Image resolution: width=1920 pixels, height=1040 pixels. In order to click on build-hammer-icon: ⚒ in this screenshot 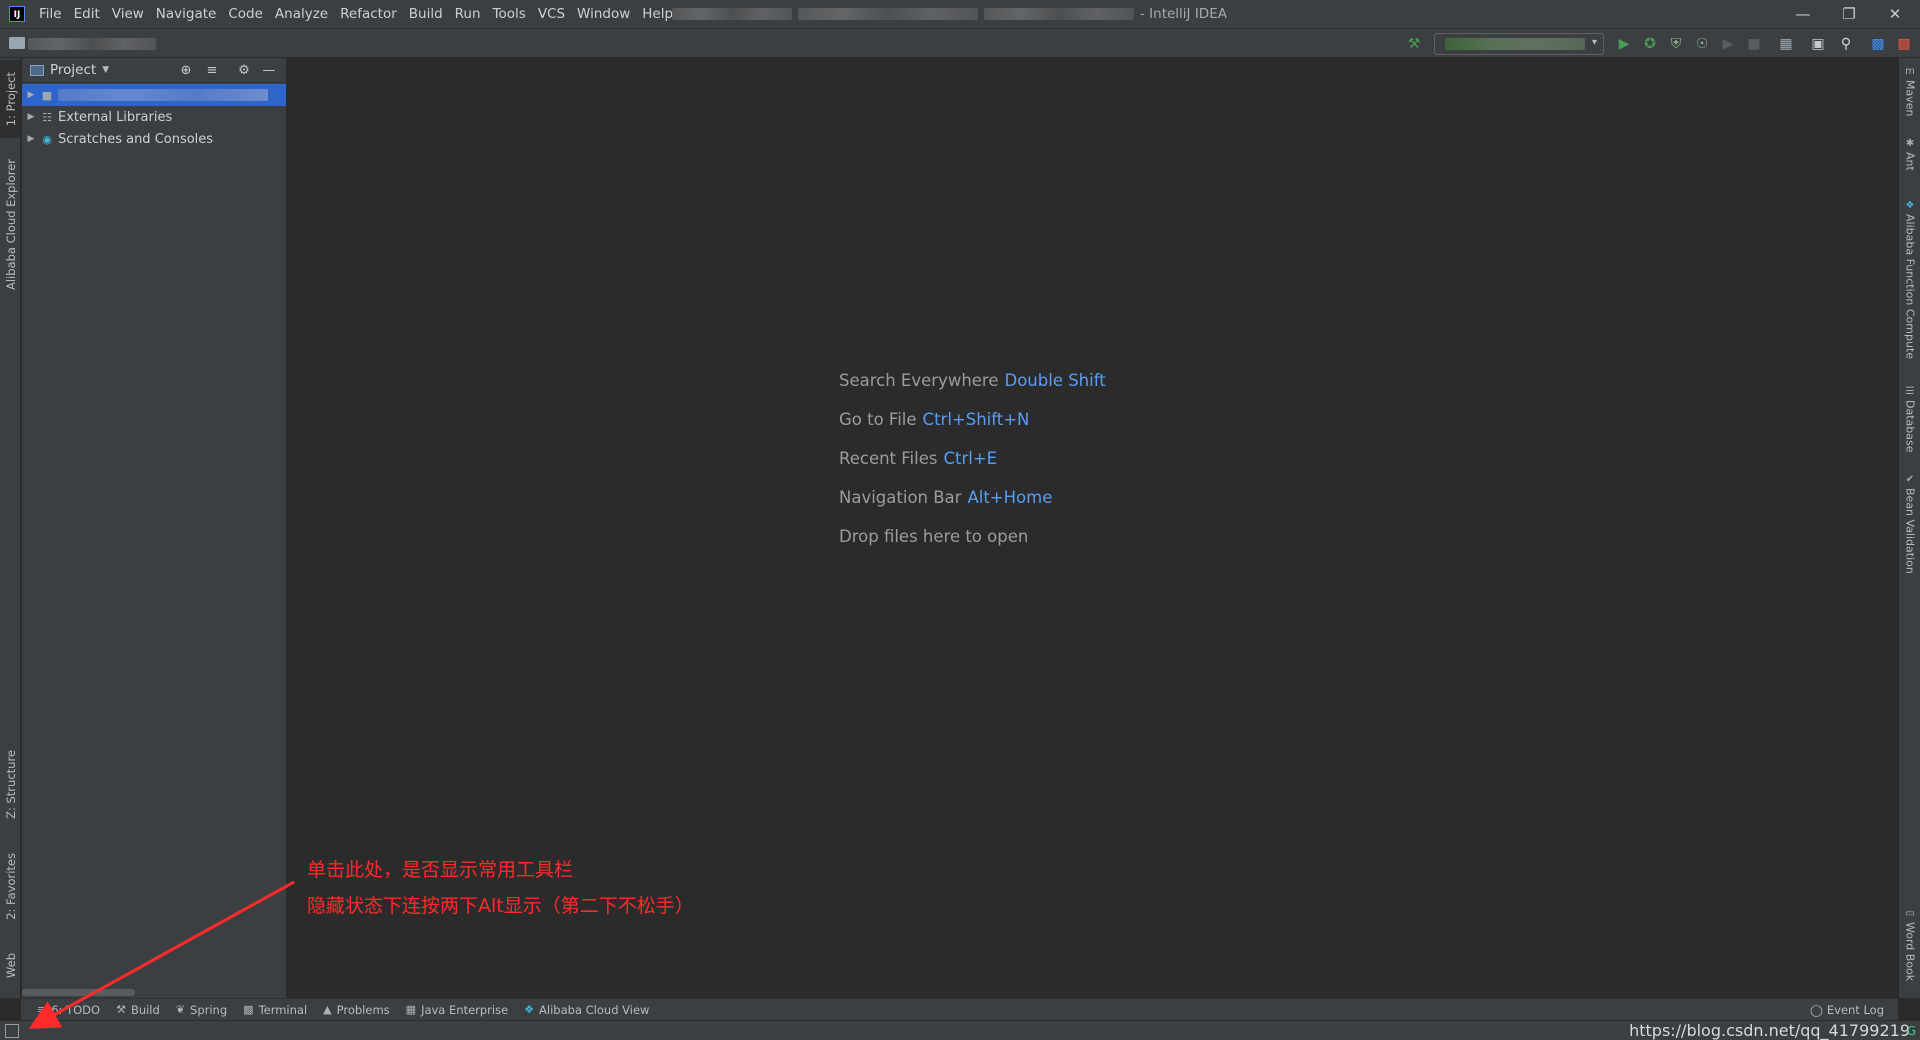, I will do `click(1414, 44)`.